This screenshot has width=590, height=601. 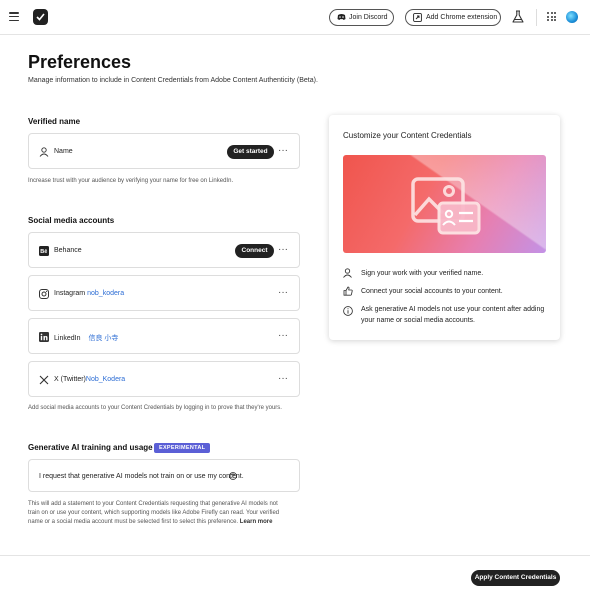 I want to click on avatar, so click(x=572, y=17).